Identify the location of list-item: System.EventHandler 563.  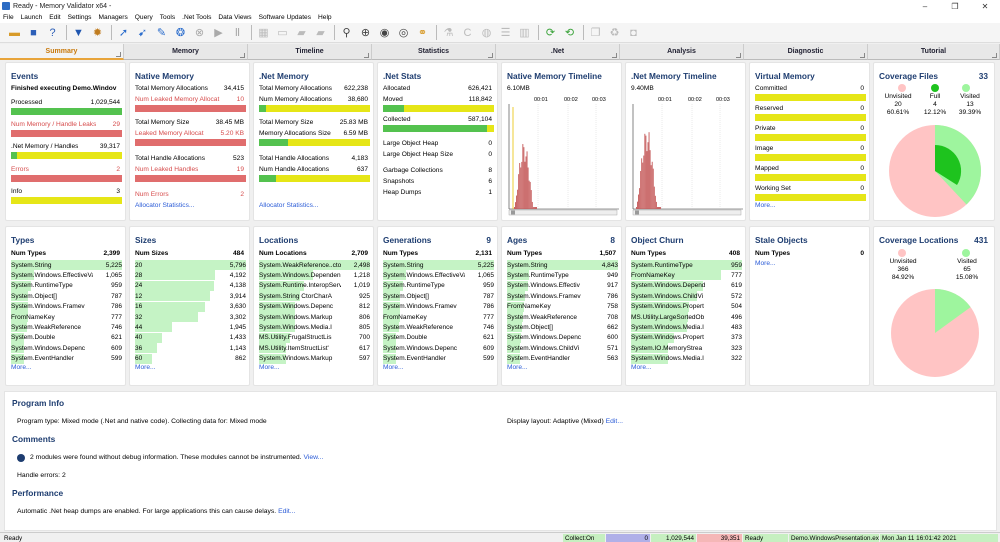
(562, 358).